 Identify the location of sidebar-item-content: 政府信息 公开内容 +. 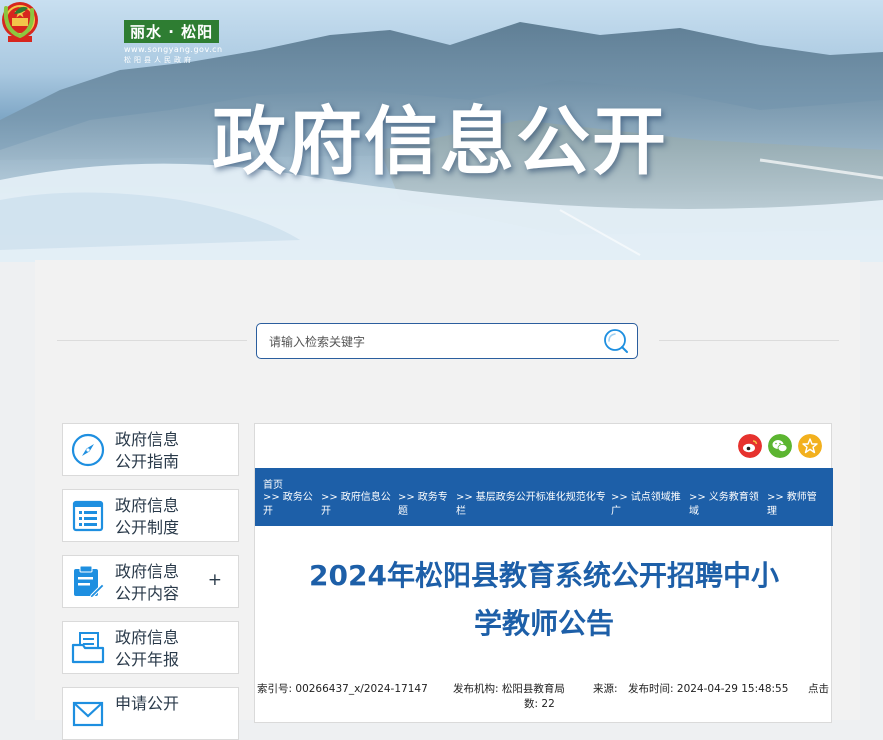
(150, 581).